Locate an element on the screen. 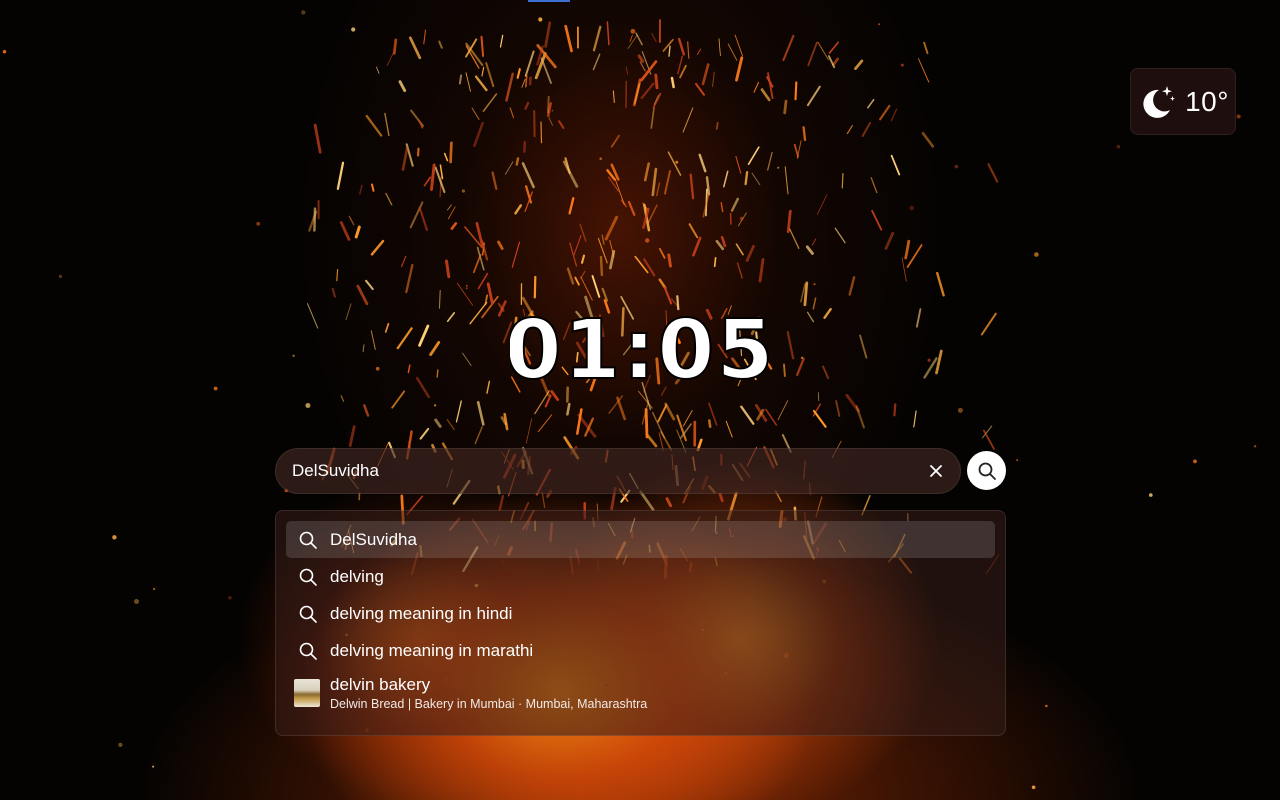  suggestion-item: delving meaning in marathi is located at coordinates (640, 650).